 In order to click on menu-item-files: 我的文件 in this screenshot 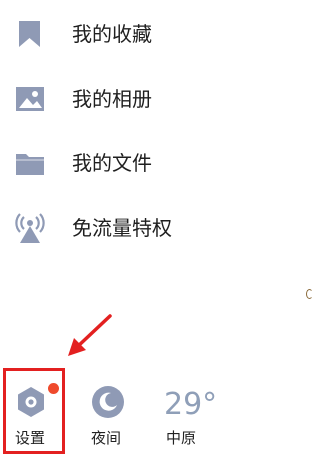, I will do `click(150, 163)`.